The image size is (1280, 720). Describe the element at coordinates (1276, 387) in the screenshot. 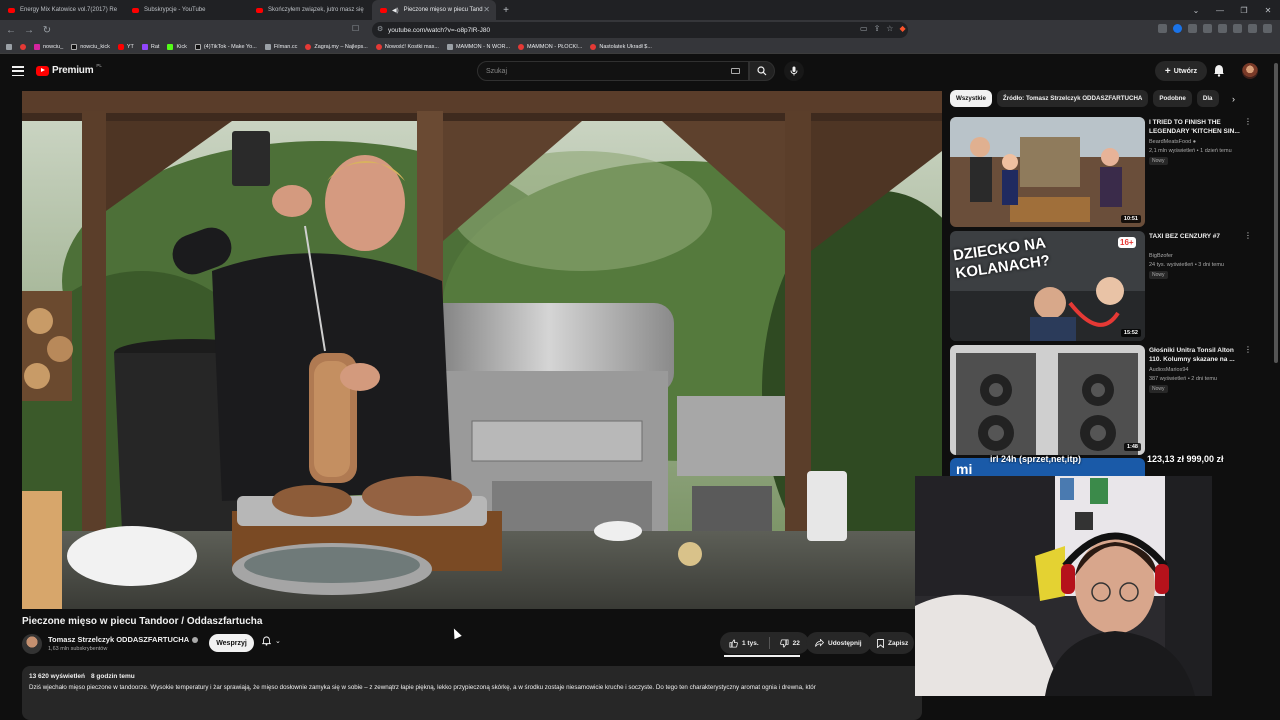

I see `page-scrollbar` at that location.